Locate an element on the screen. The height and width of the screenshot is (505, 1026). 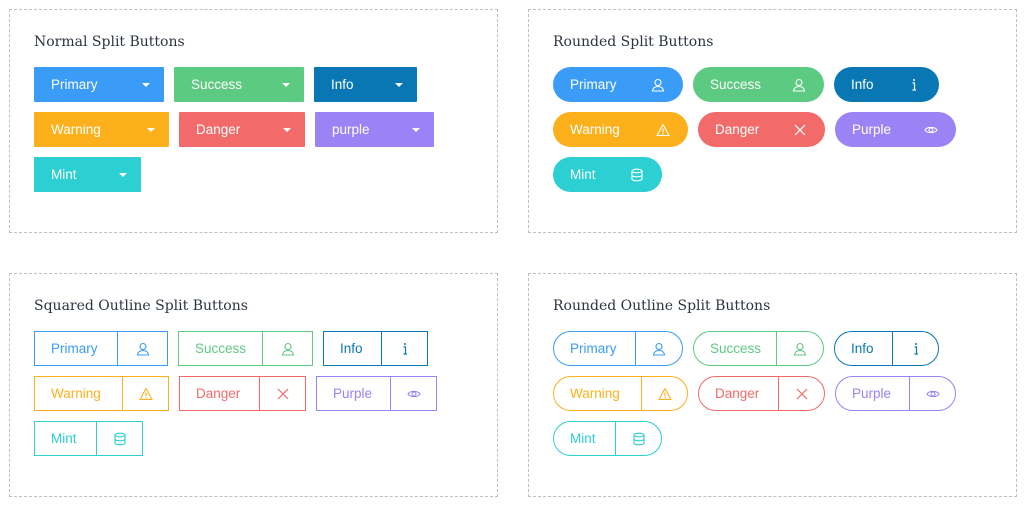
danger-outline-split-button: Danger is located at coordinates (242, 393).